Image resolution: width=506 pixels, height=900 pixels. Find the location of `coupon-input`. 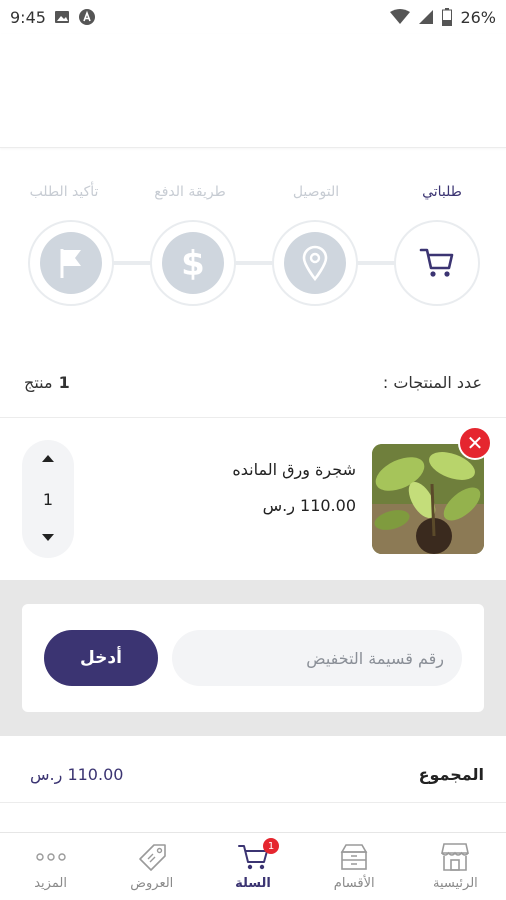

coupon-input is located at coordinates (317, 658).